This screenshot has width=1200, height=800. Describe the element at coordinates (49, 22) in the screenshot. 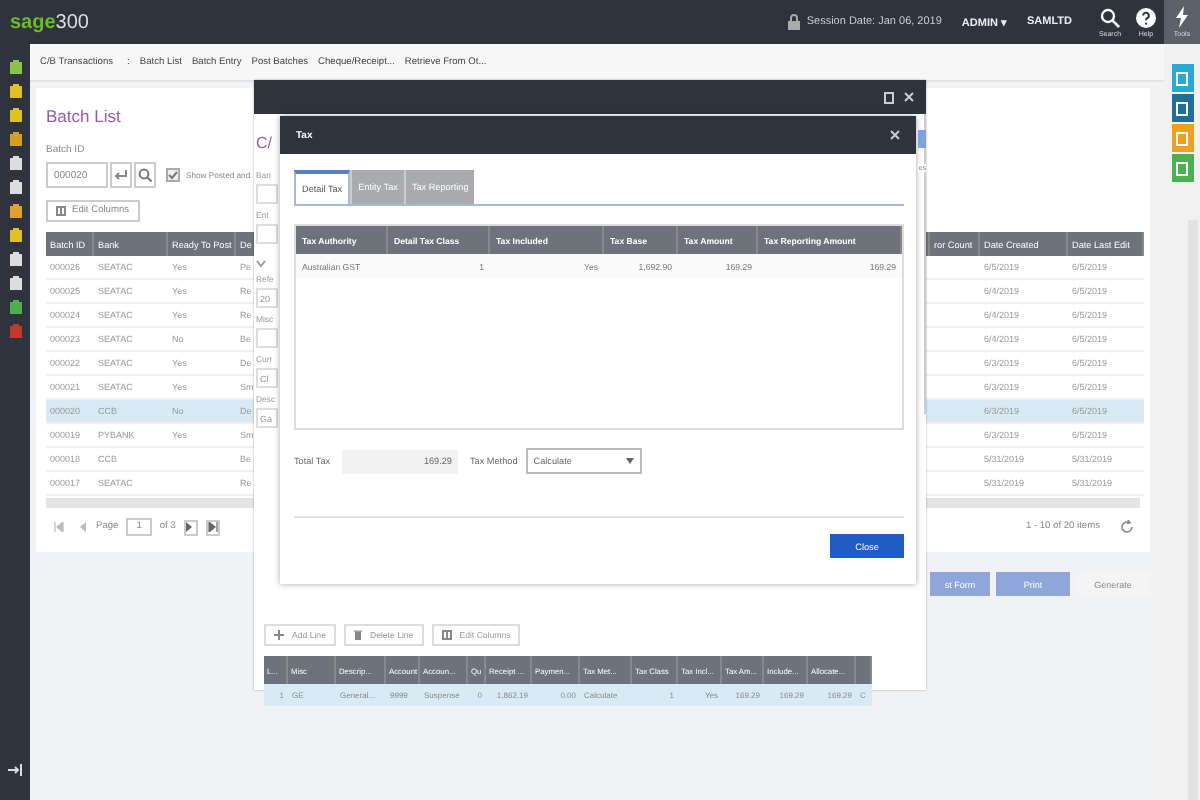

I see `logo: sage300` at that location.